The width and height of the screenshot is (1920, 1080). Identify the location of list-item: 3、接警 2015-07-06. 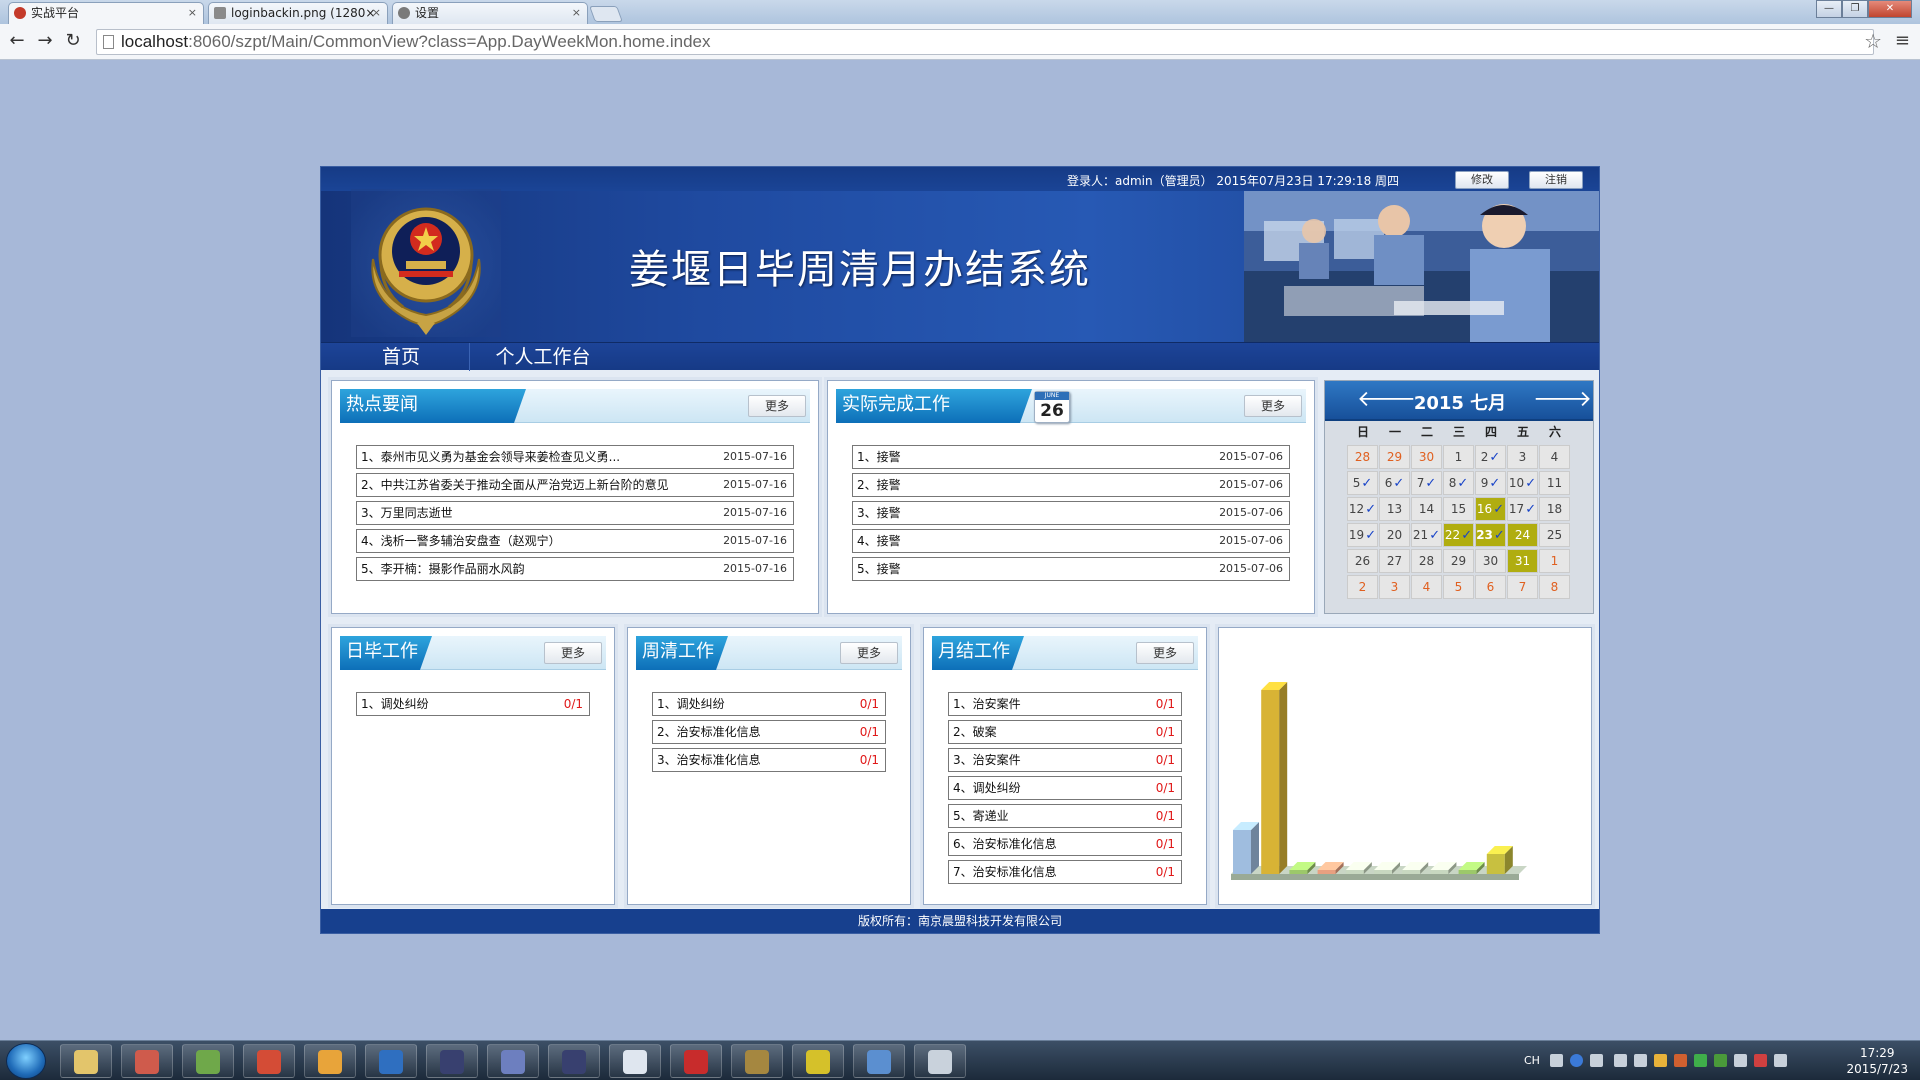
(1071, 513).